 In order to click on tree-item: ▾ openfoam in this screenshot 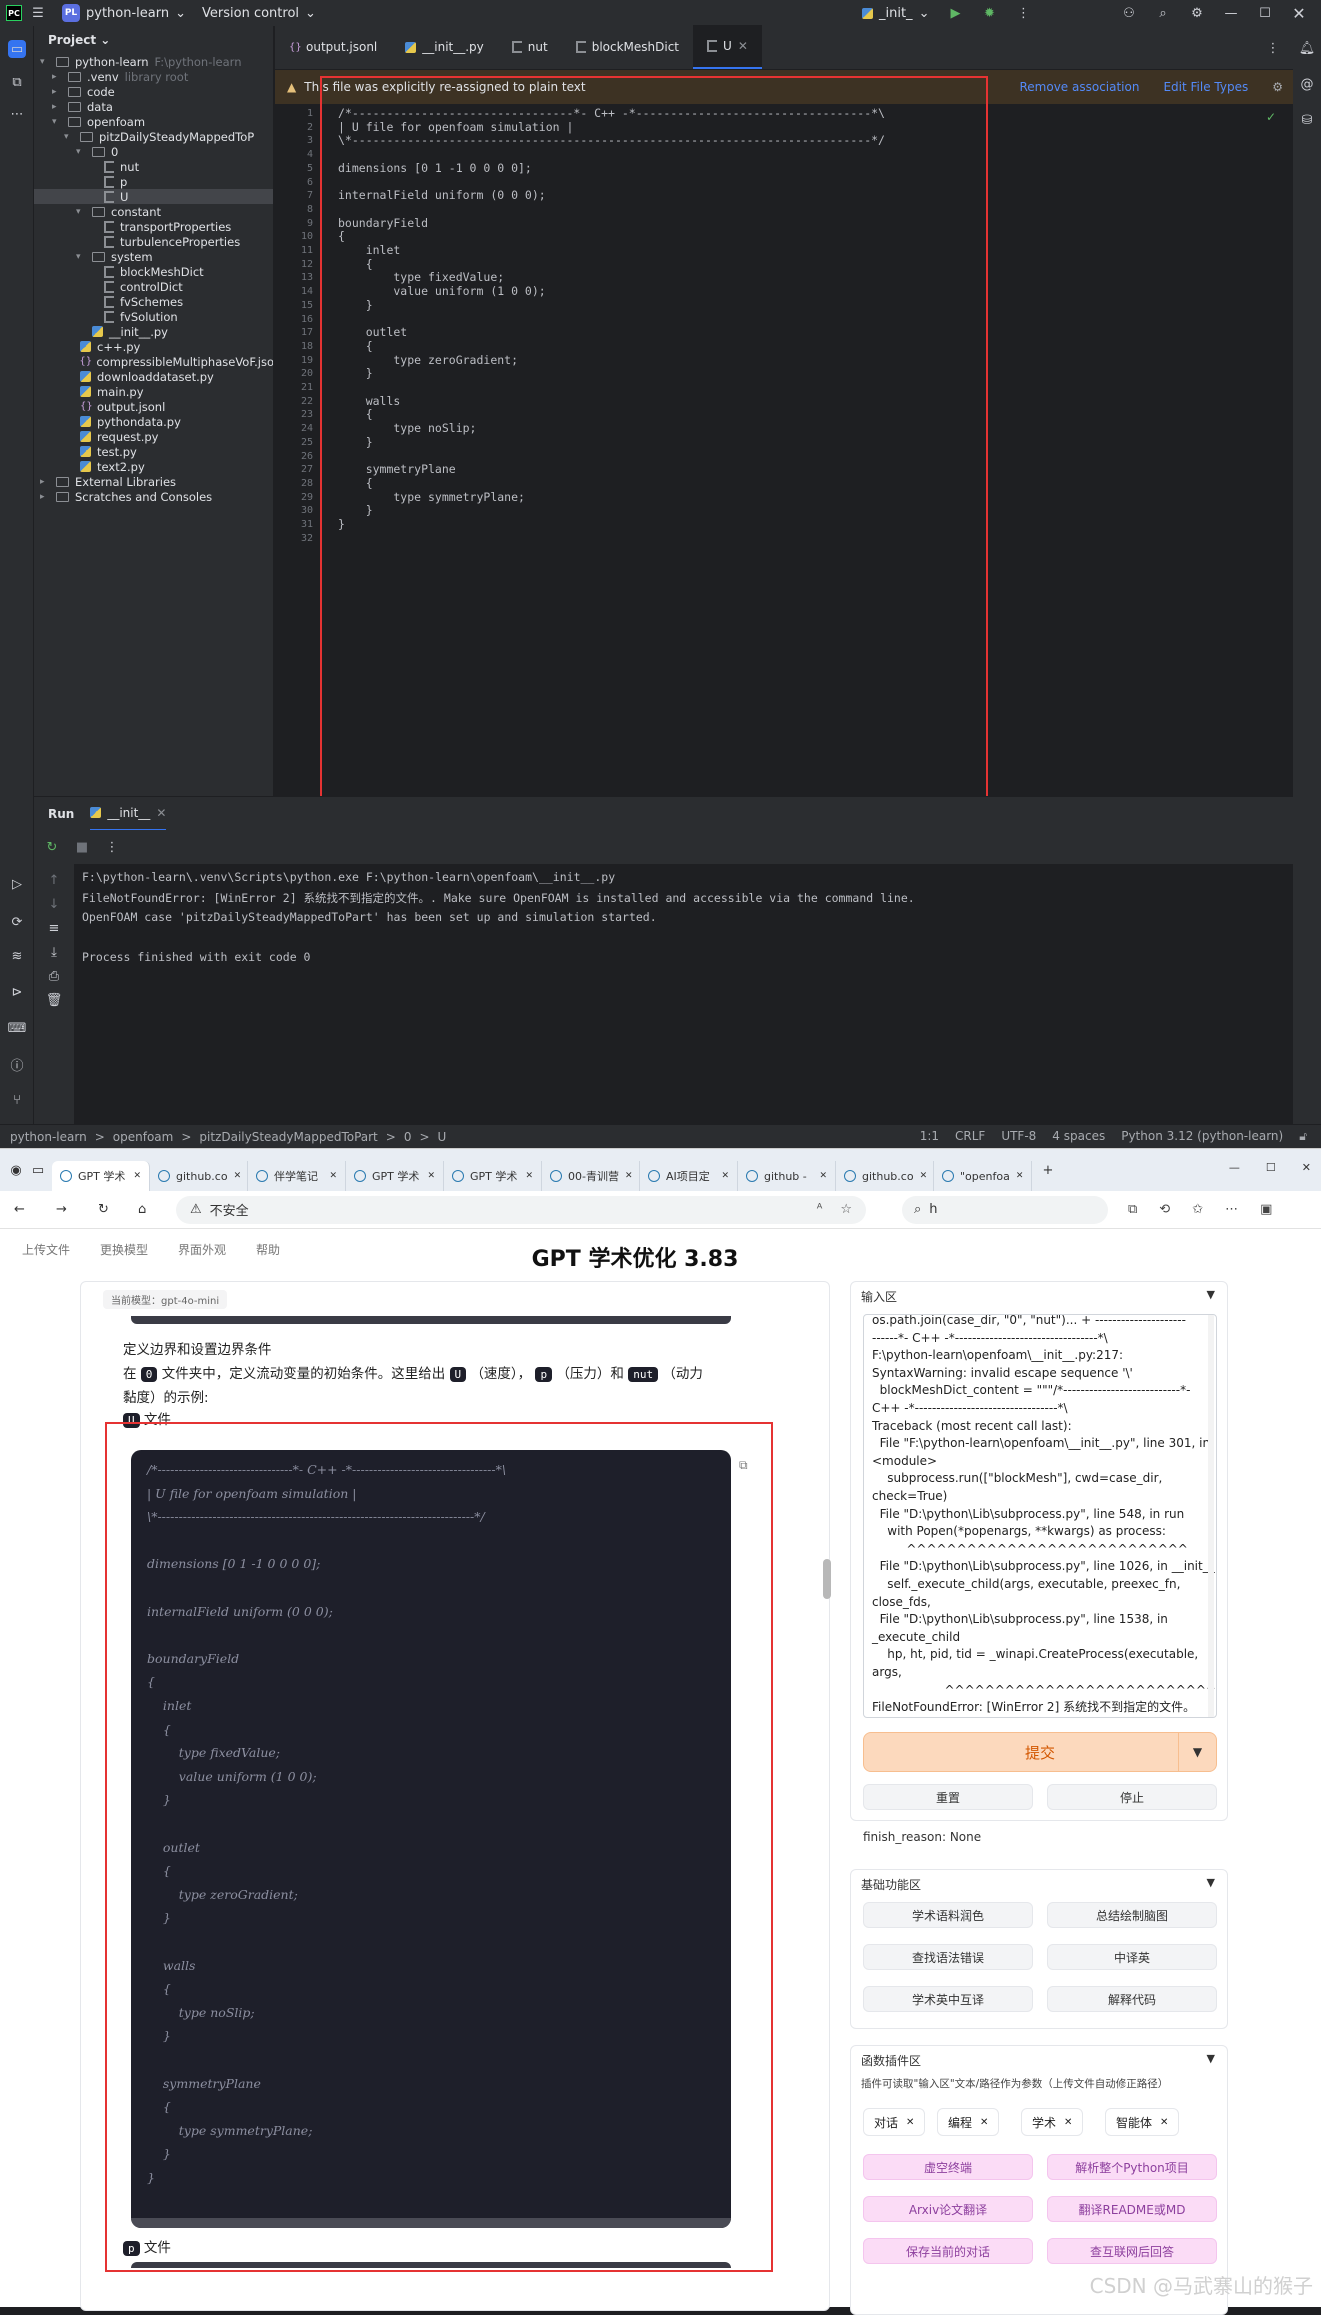, I will do `click(153, 121)`.